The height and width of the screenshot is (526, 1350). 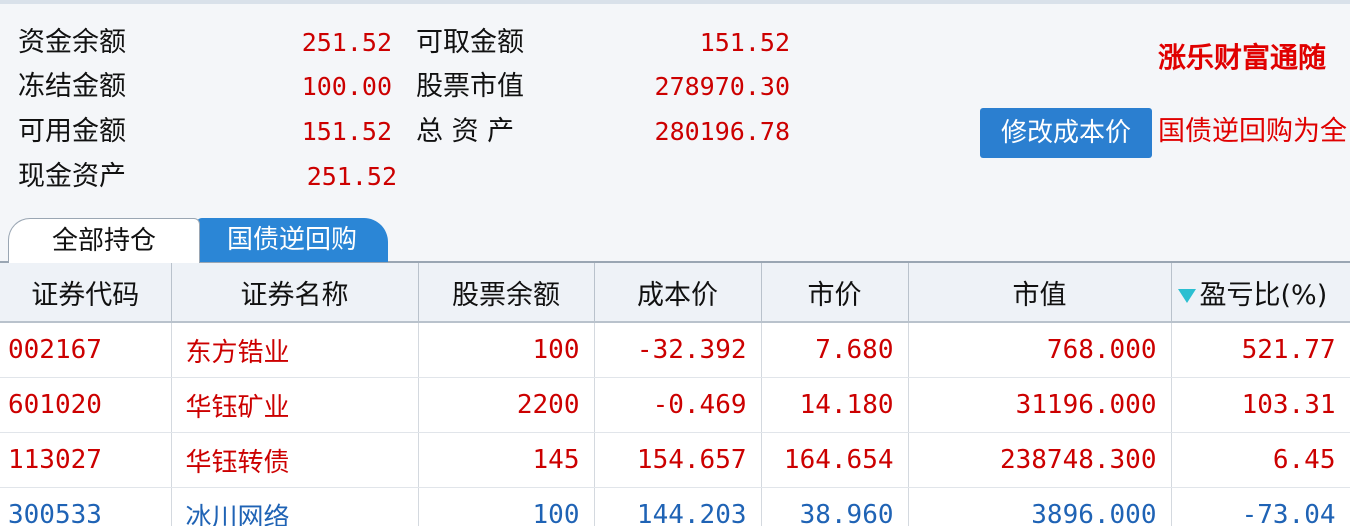 I want to click on brand-logo-text: 涨乐财富通随, so click(x=1242, y=57).